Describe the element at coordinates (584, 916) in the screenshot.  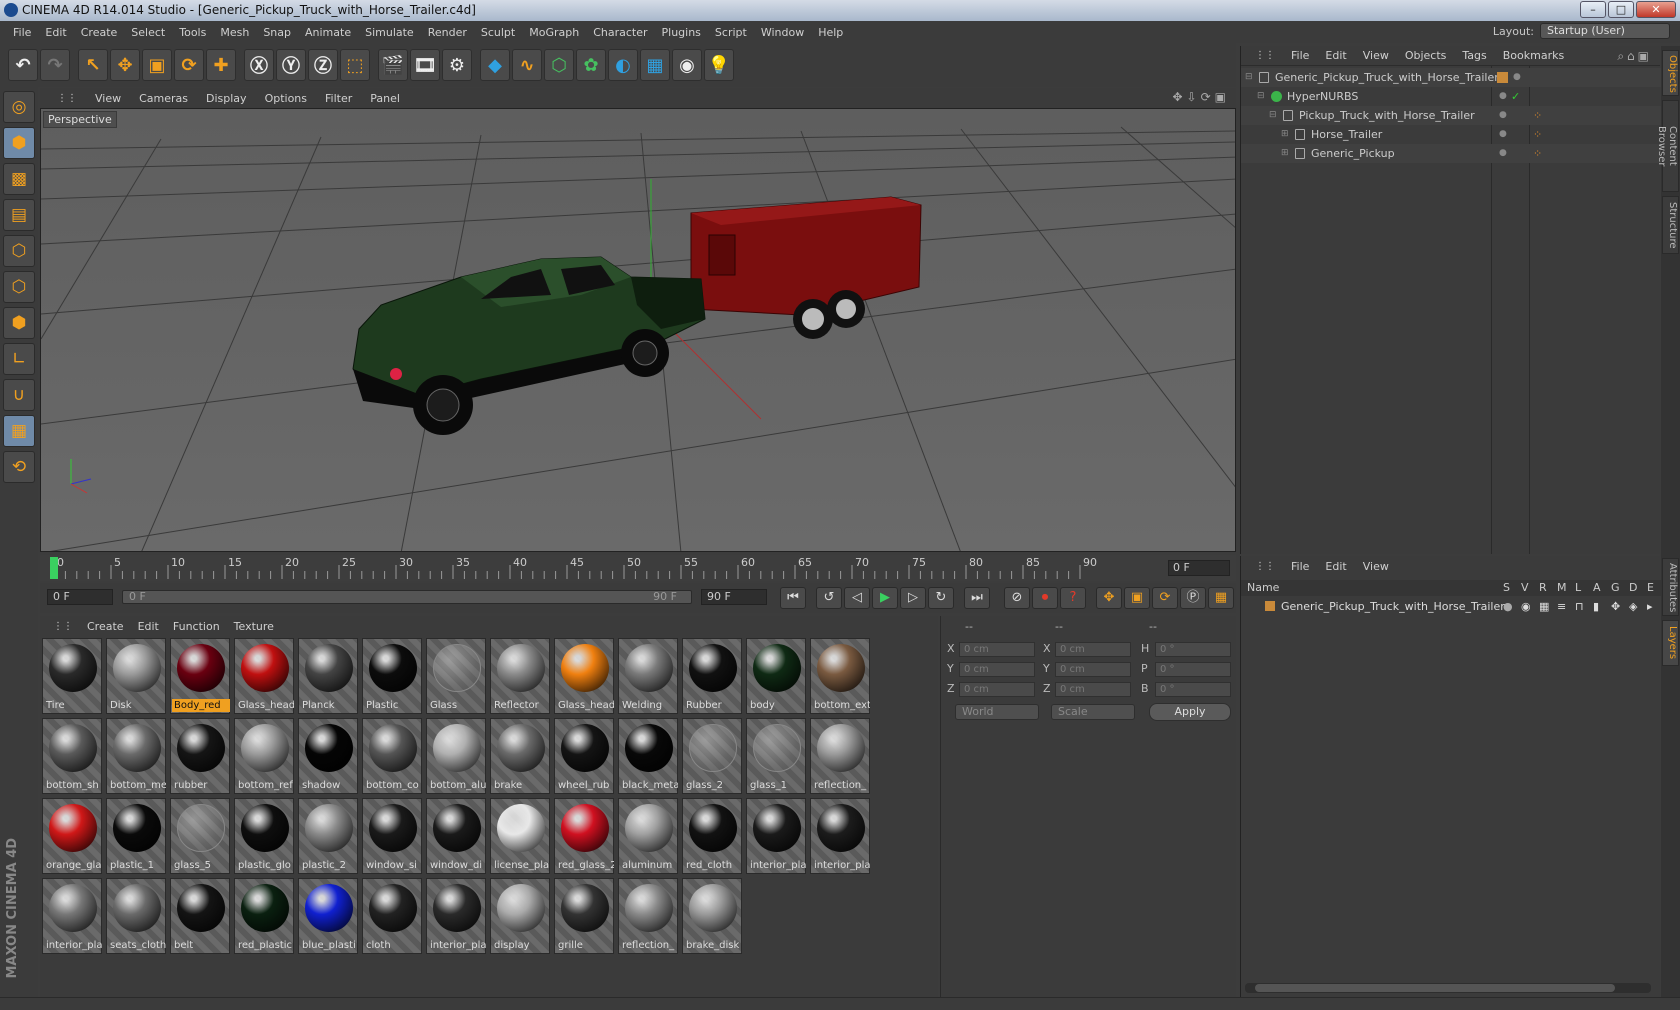
I see `material-swatch: grille` at that location.